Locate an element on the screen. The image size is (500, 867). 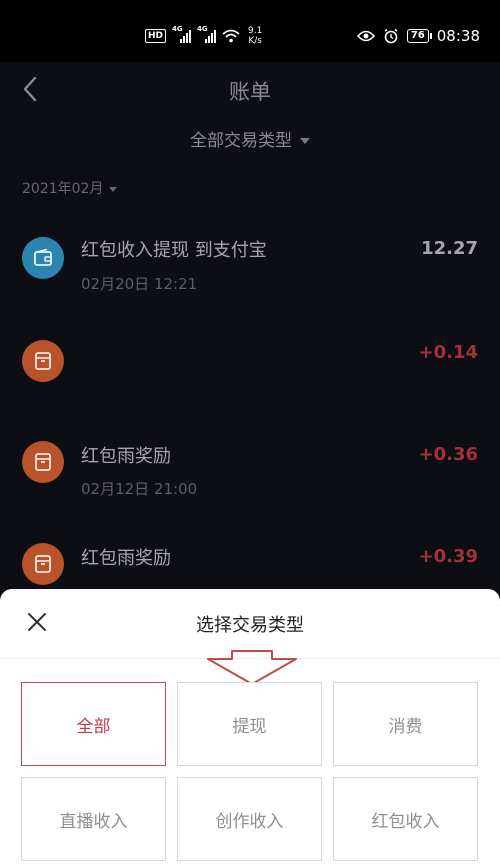
option-label: 创作收入 is located at coordinates (249, 821).